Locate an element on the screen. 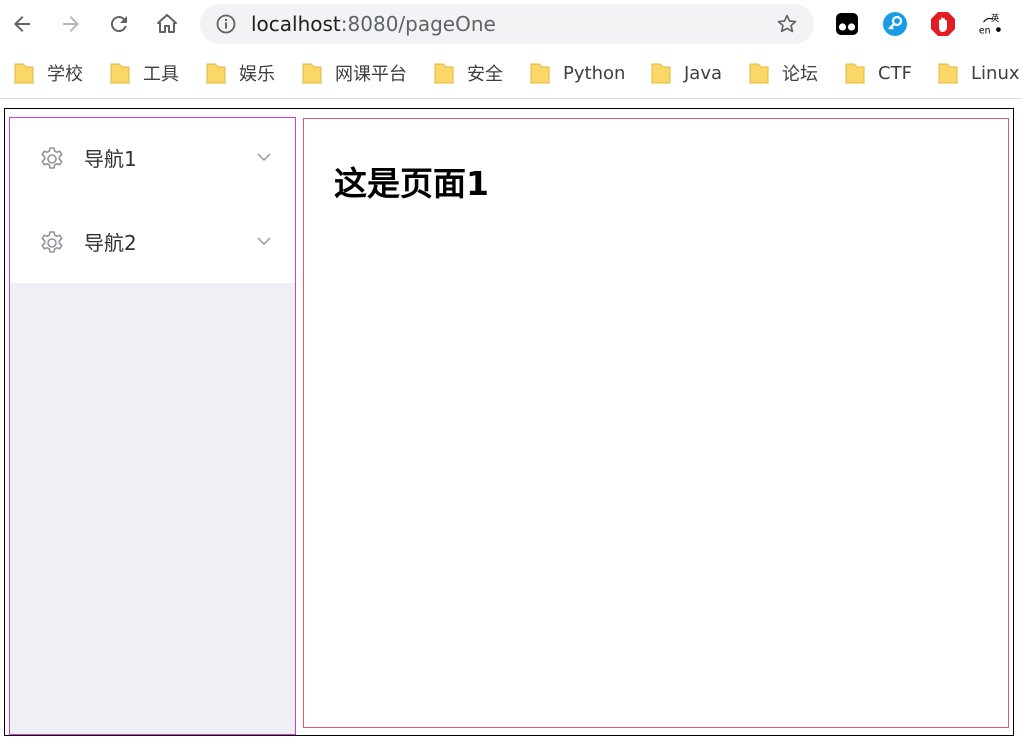 The height and width of the screenshot is (741, 1022). bookmark-folder: 工具 is located at coordinates (144, 73).